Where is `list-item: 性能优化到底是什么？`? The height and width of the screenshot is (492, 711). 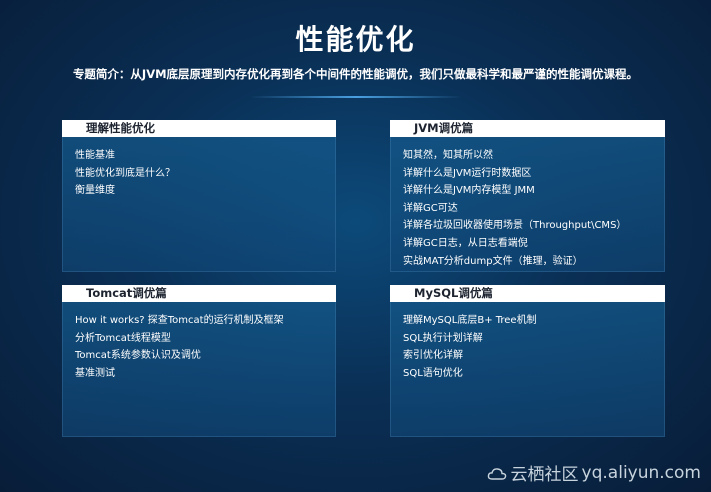 list-item: 性能优化到底是什么？ is located at coordinates (125, 173).